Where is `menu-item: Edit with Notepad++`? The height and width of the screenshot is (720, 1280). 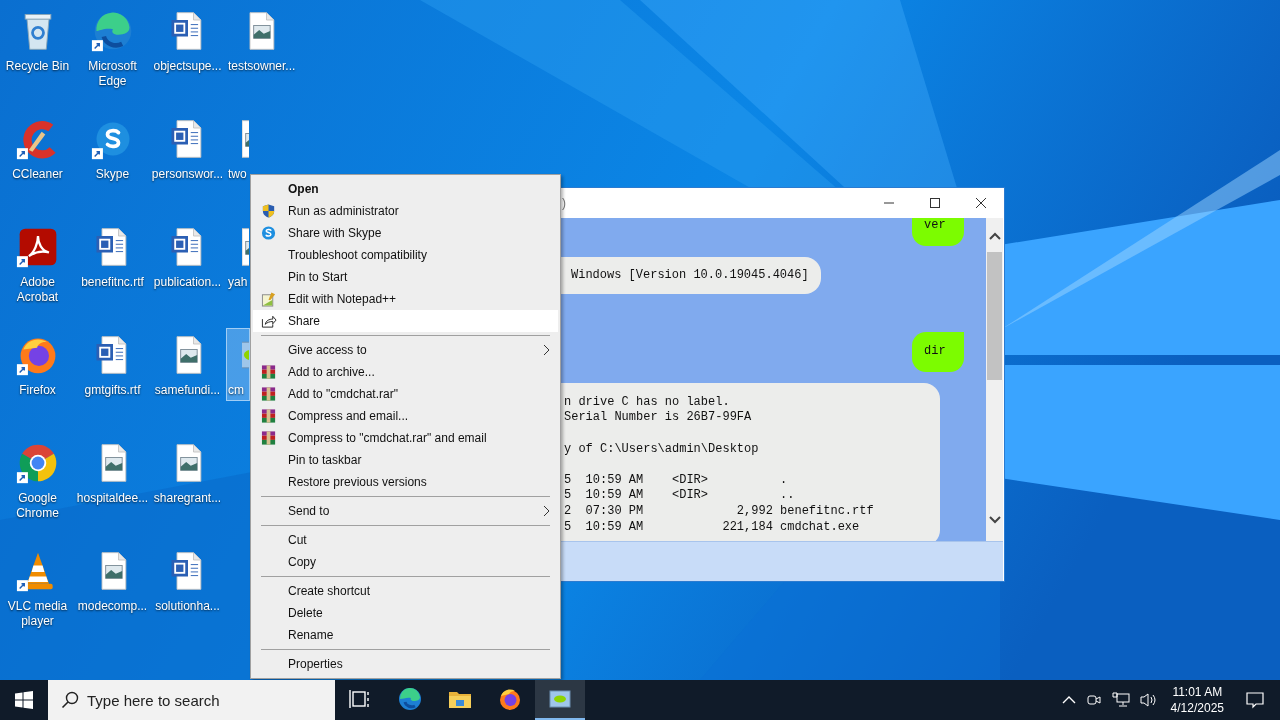 menu-item: Edit with Notepad++ is located at coordinates (405, 299).